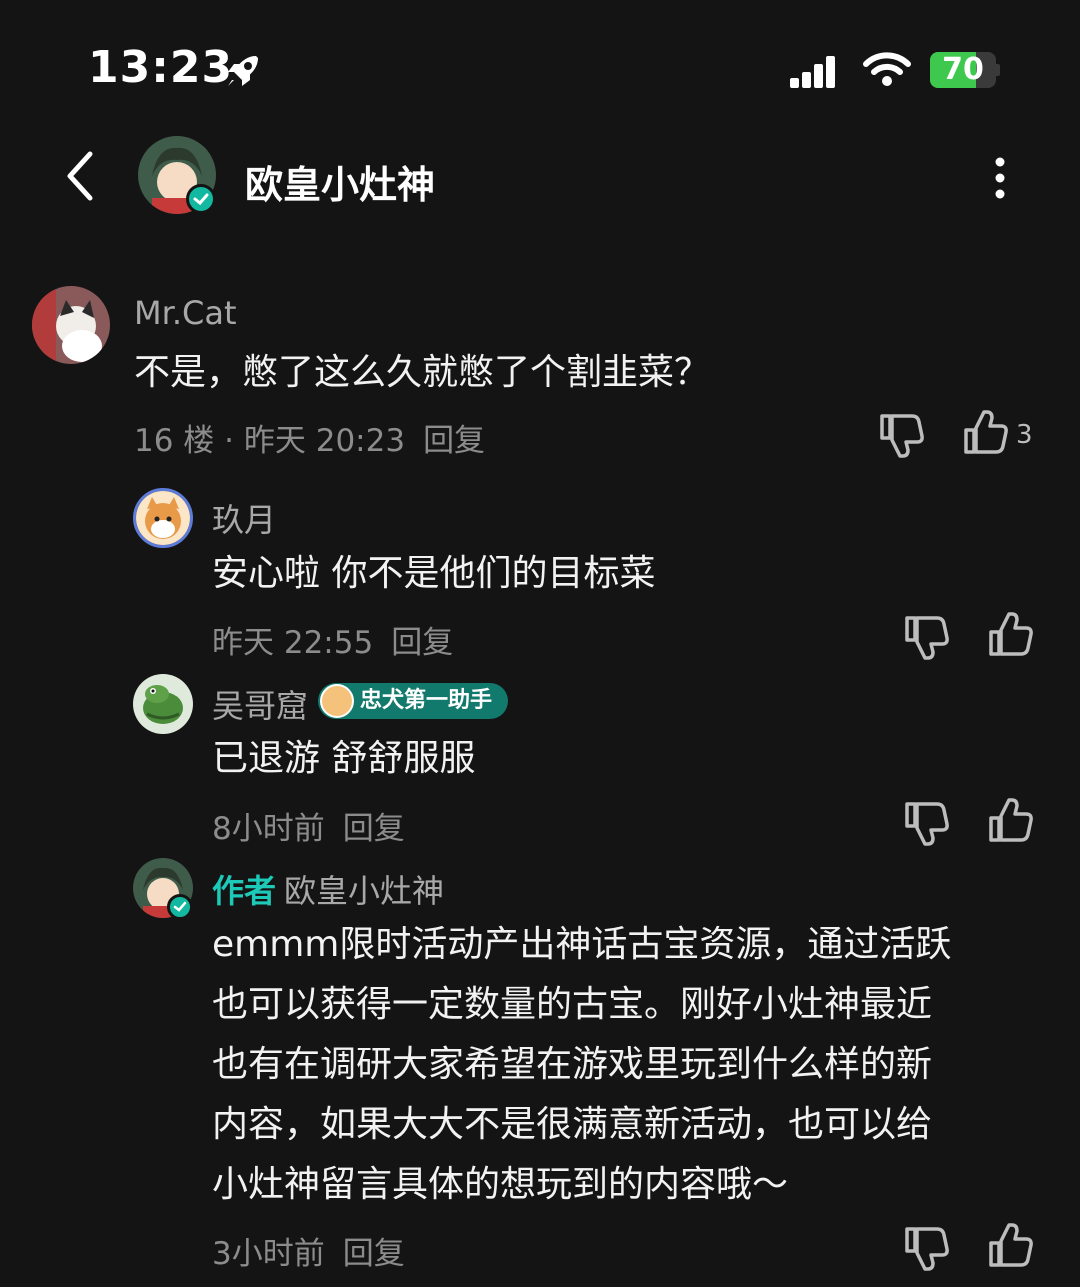 This screenshot has height=1287, width=1080. Describe the element at coordinates (260, 704) in the screenshot. I see `reply-username: 吴哥窟` at that location.